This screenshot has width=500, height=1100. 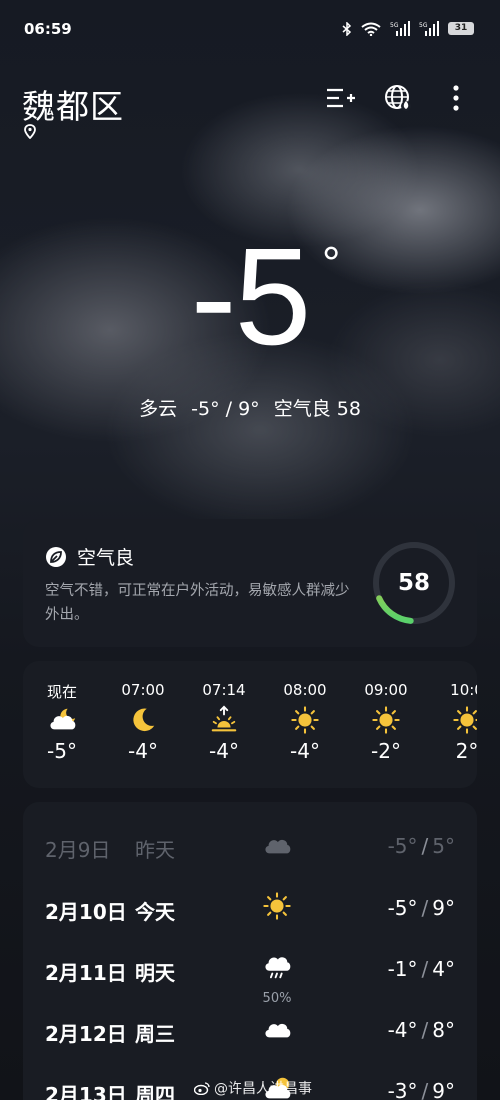 I want to click on current-aqi: 空气良 58, so click(x=317, y=409).